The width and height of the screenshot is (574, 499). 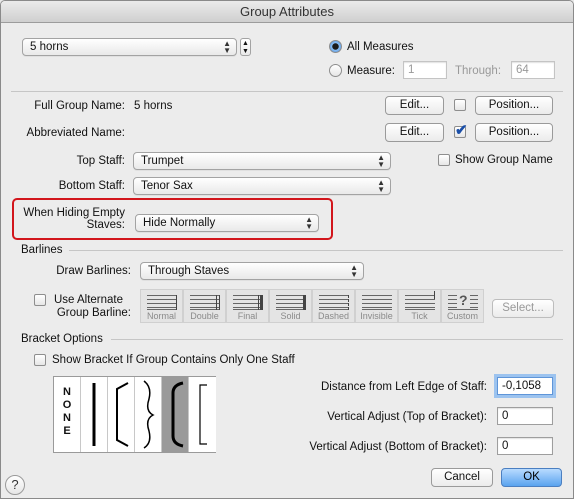 What do you see at coordinates (167, 186) in the screenshot?
I see `bottom-staff-value: Tenor Sax` at bounding box center [167, 186].